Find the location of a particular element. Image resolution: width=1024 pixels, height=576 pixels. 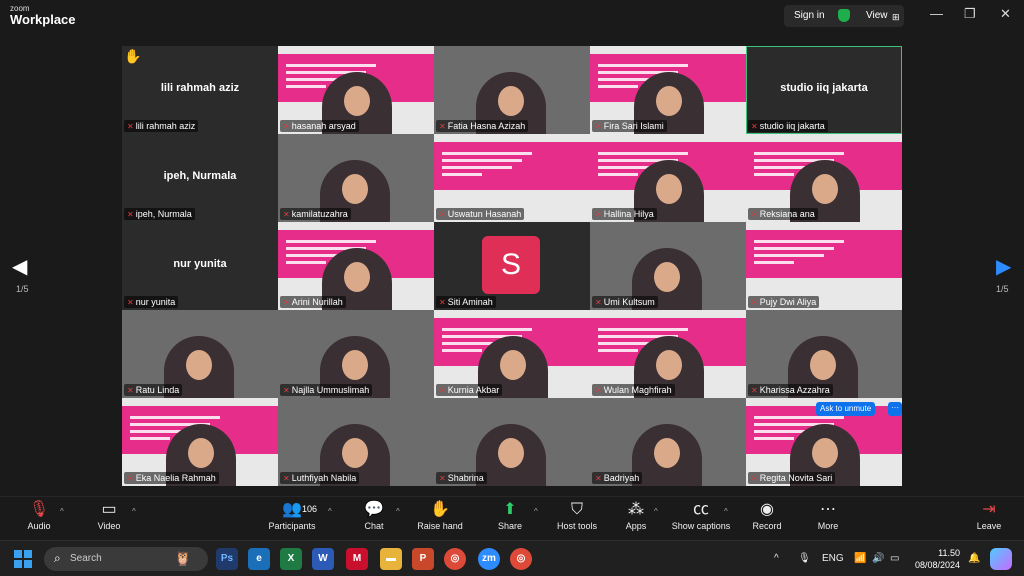

share-caret: ^ is located at coordinates (536, 511).